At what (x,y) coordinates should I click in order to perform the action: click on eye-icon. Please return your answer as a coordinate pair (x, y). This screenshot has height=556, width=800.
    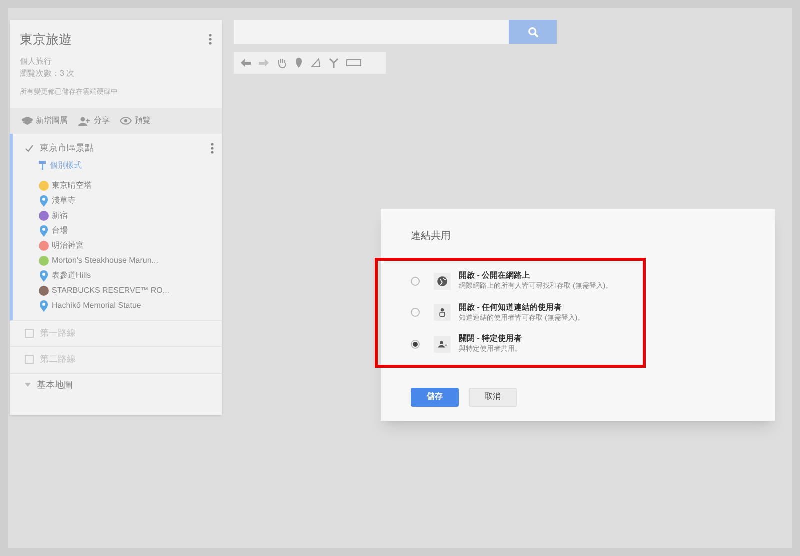
    Looking at the image, I should click on (126, 121).